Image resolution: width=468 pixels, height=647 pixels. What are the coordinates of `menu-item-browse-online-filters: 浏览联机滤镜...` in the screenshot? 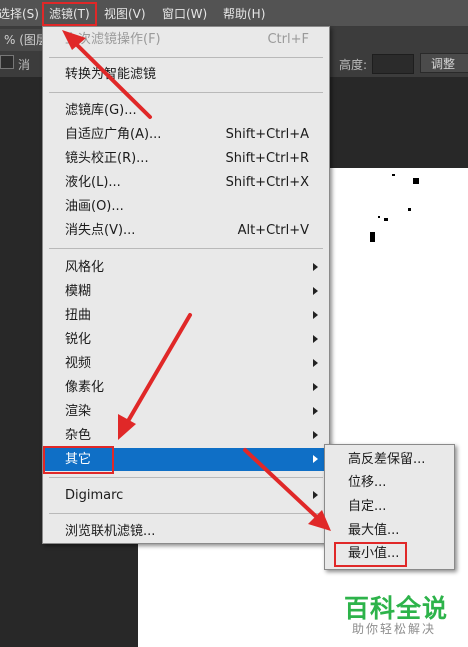 It's located at (186, 531).